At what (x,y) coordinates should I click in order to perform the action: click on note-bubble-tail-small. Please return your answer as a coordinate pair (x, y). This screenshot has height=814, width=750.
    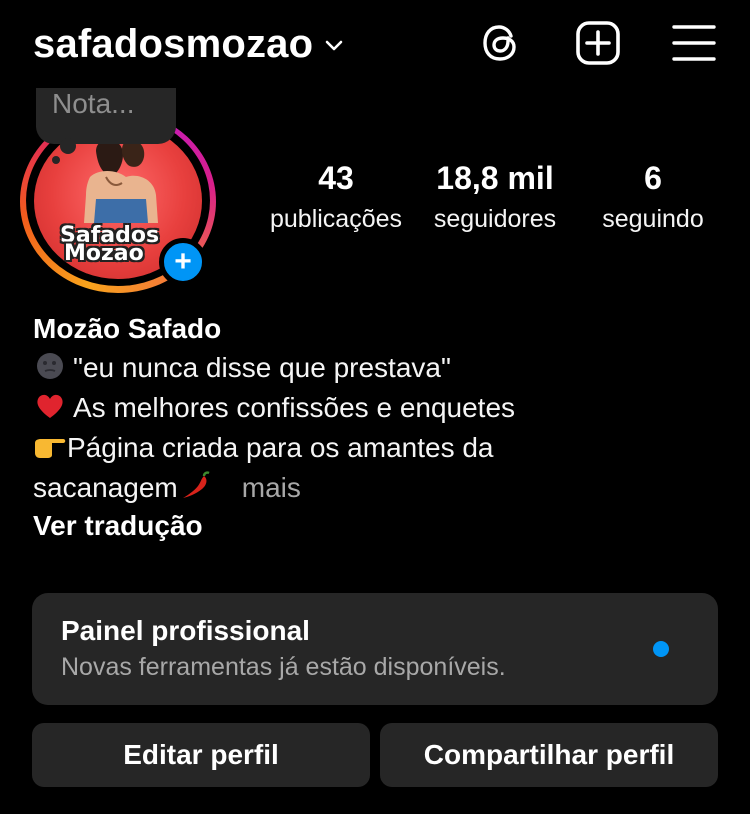
    Looking at the image, I should click on (56, 160).